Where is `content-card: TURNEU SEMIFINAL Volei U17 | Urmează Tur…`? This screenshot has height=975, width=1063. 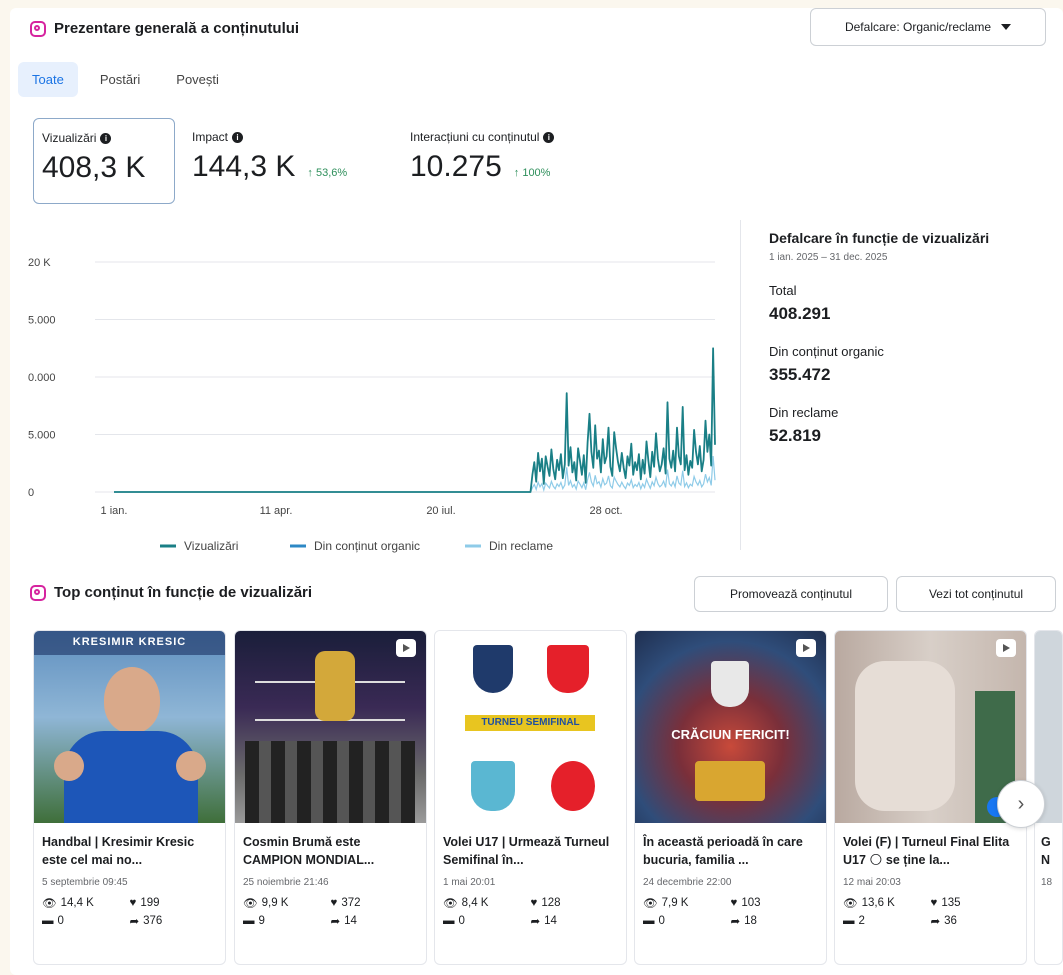 content-card: TURNEU SEMIFINAL Volei U17 | Urmează Tur… is located at coordinates (530, 797).